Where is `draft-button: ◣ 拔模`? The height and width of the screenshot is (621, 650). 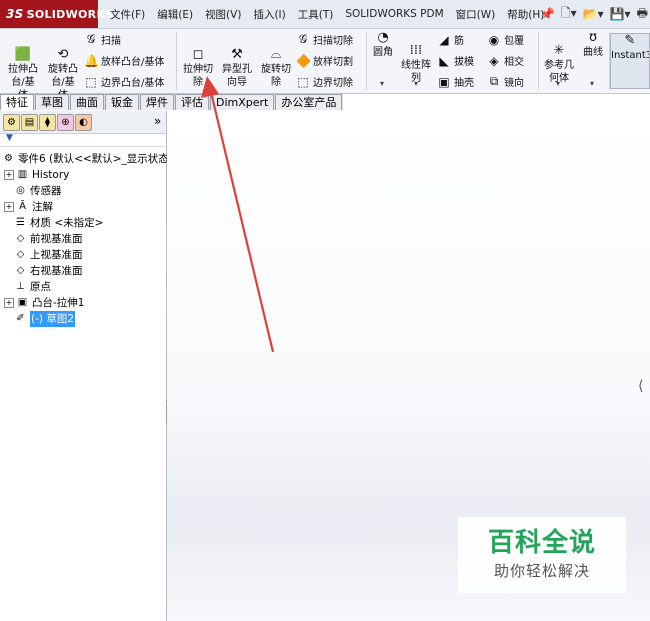 draft-button: ◣ 拔模 is located at coordinates (455, 61).